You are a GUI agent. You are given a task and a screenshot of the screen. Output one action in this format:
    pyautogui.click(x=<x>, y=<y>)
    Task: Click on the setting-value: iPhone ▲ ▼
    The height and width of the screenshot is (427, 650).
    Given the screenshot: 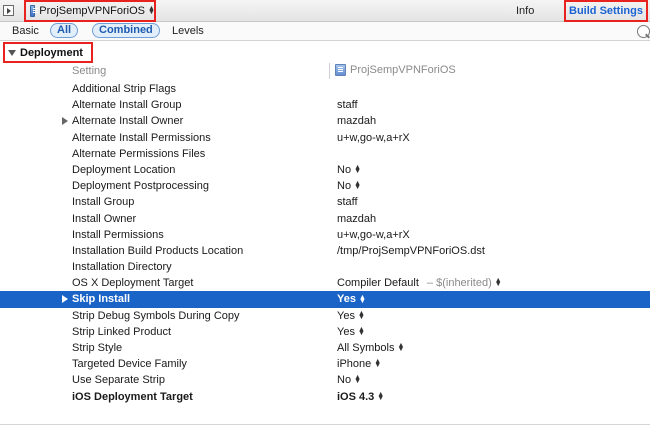 What is the action you would take?
    pyautogui.click(x=359, y=364)
    